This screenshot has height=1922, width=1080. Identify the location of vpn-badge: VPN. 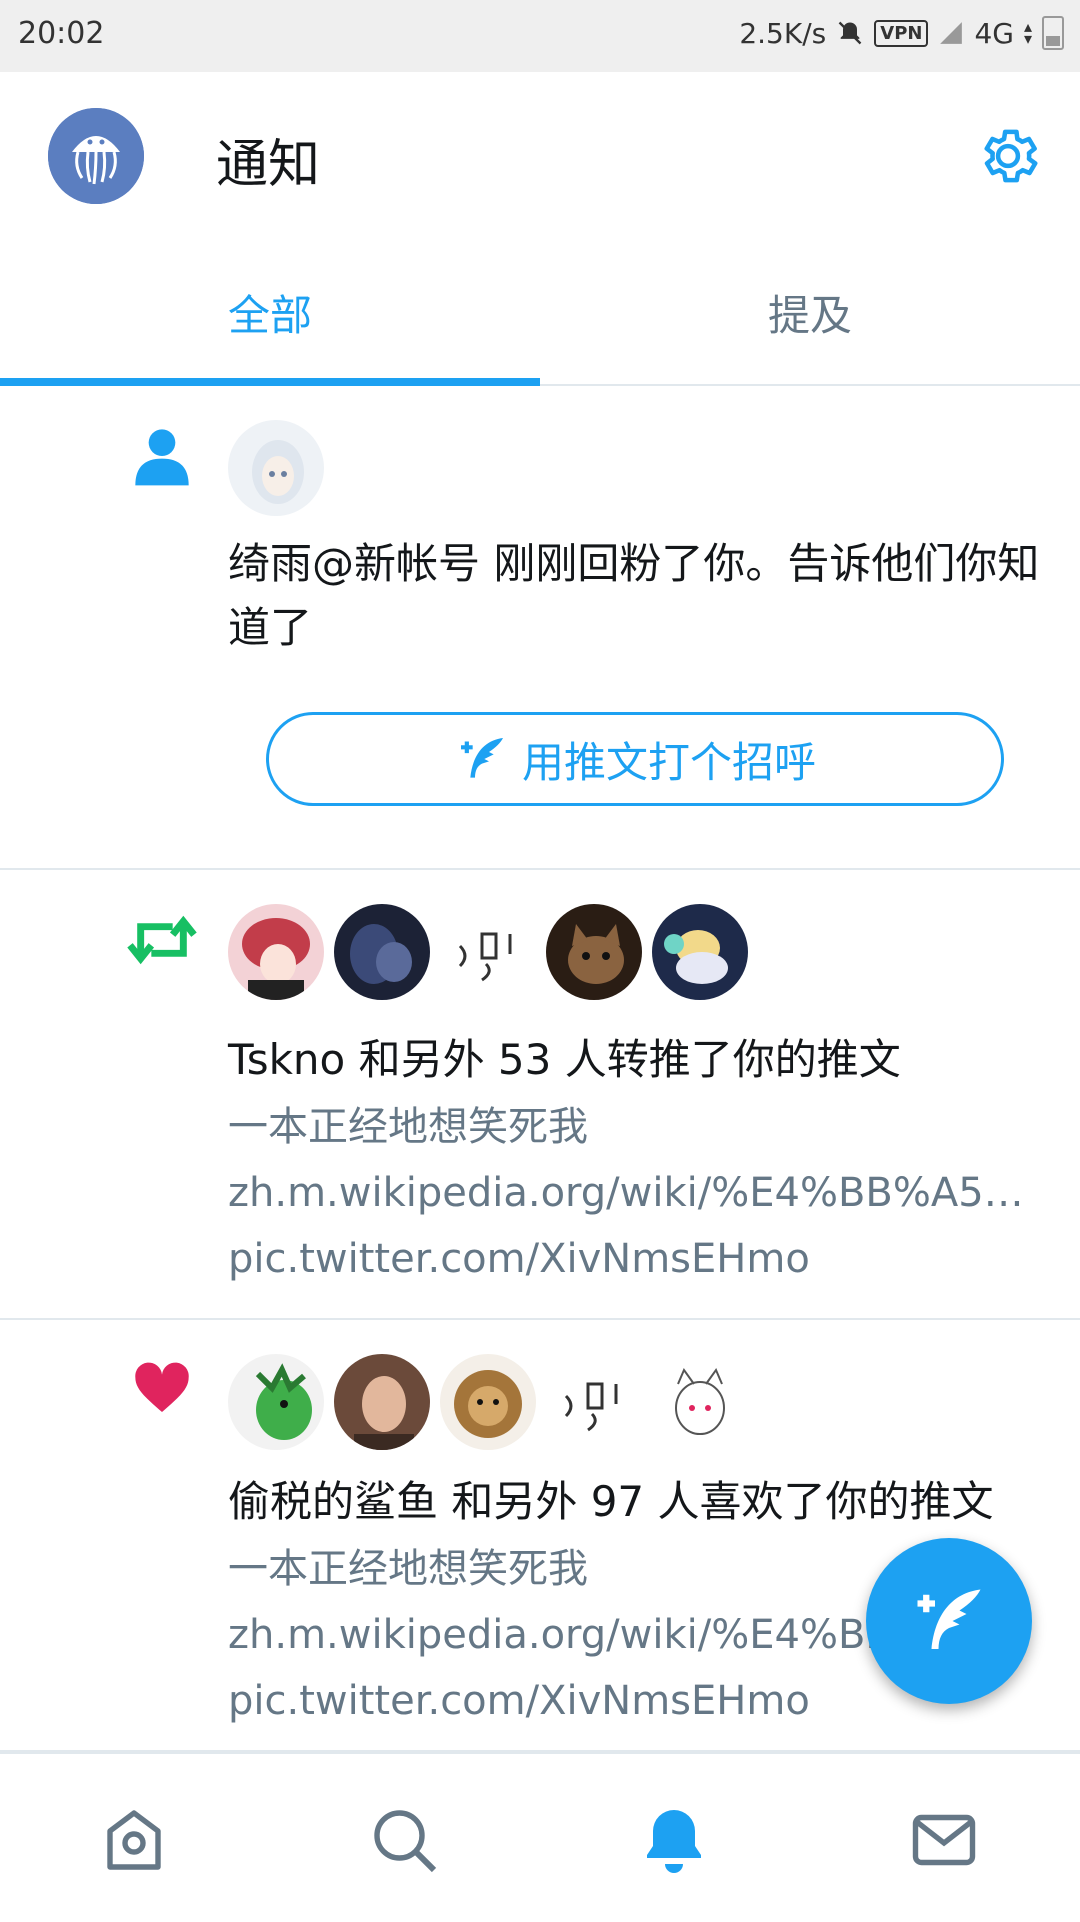
(901, 33).